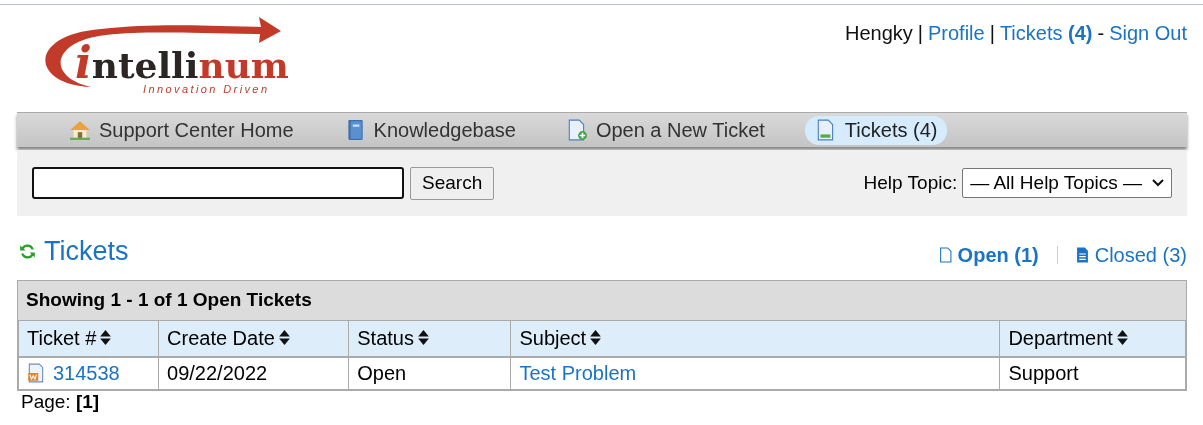 This screenshot has height=425, width=1203. What do you see at coordinates (1131, 255) in the screenshot?
I see `filter-link: Closed (3)` at bounding box center [1131, 255].